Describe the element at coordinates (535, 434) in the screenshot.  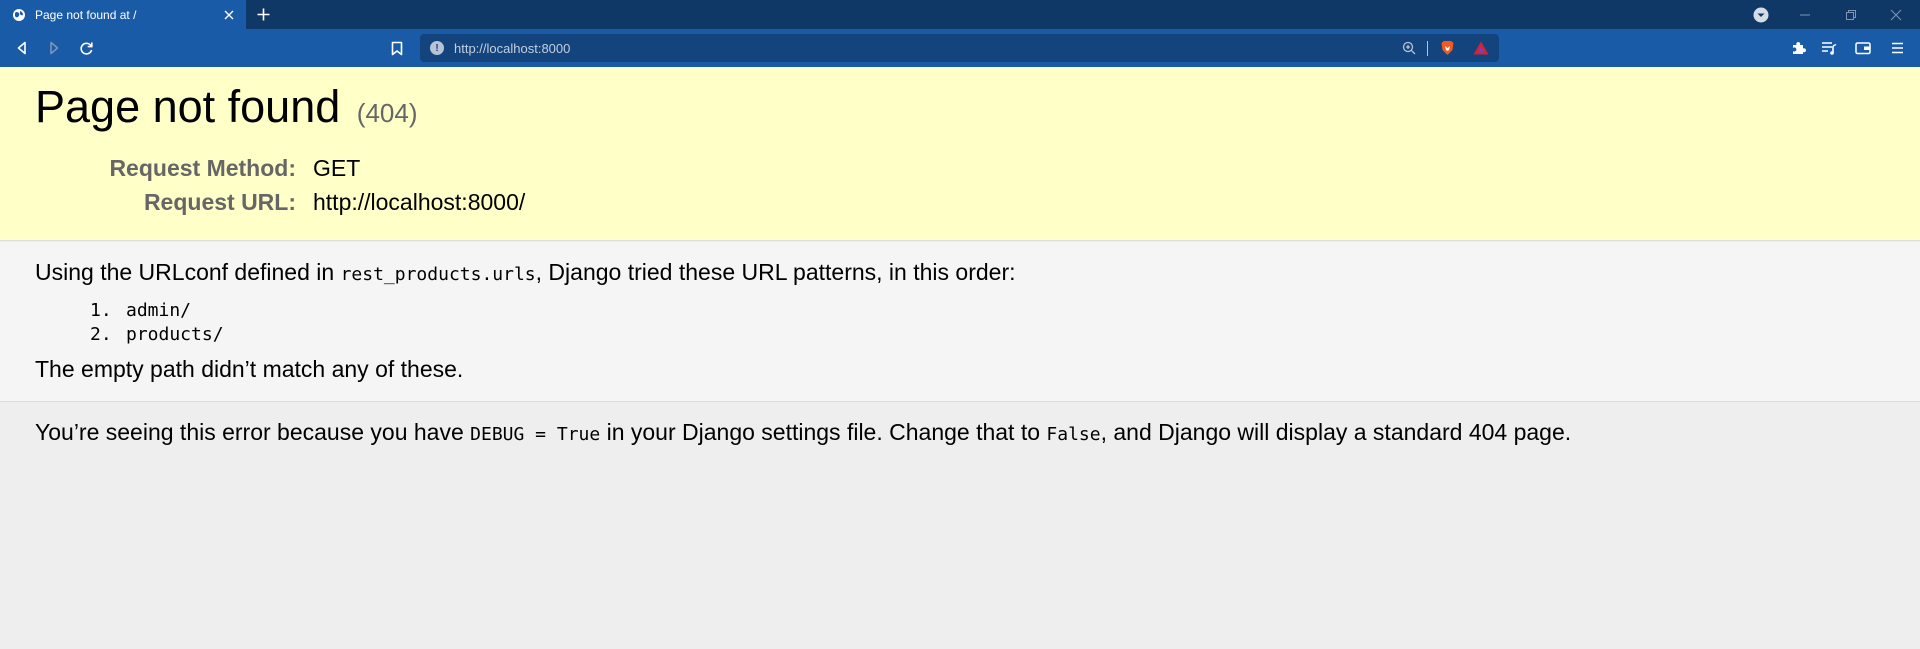
I see `debug-setting: DEBUG = True` at that location.